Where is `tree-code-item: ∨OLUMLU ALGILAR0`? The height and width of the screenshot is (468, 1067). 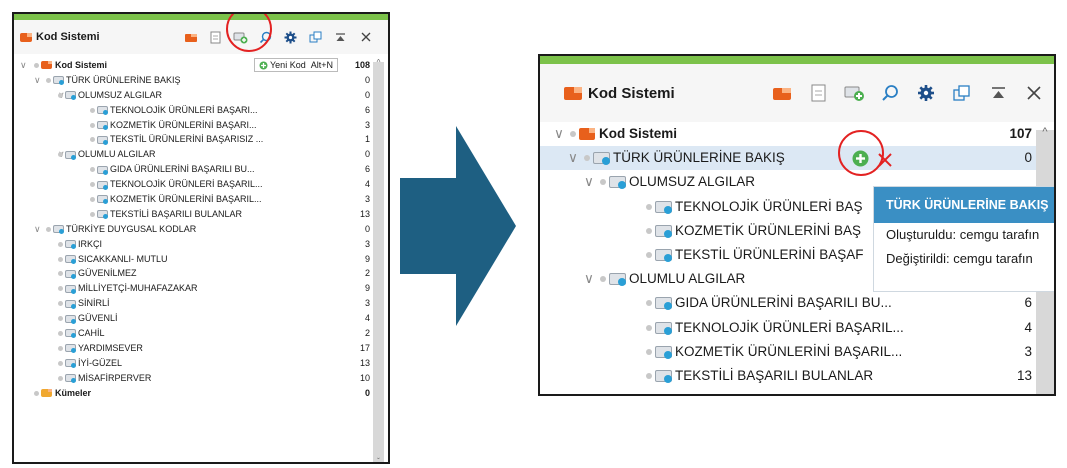
tree-code-item: ∨OLUMLU ALGILAR0 is located at coordinates (201, 154).